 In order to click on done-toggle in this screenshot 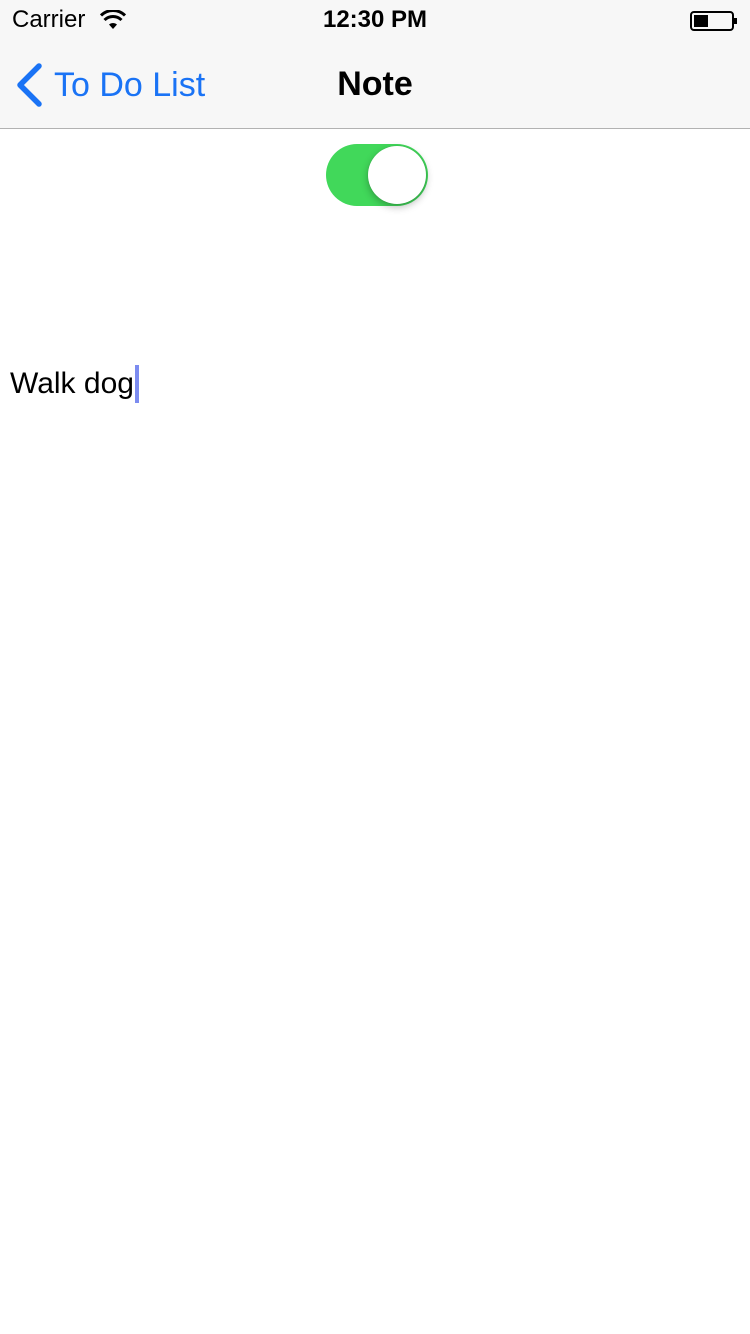, I will do `click(377, 175)`.